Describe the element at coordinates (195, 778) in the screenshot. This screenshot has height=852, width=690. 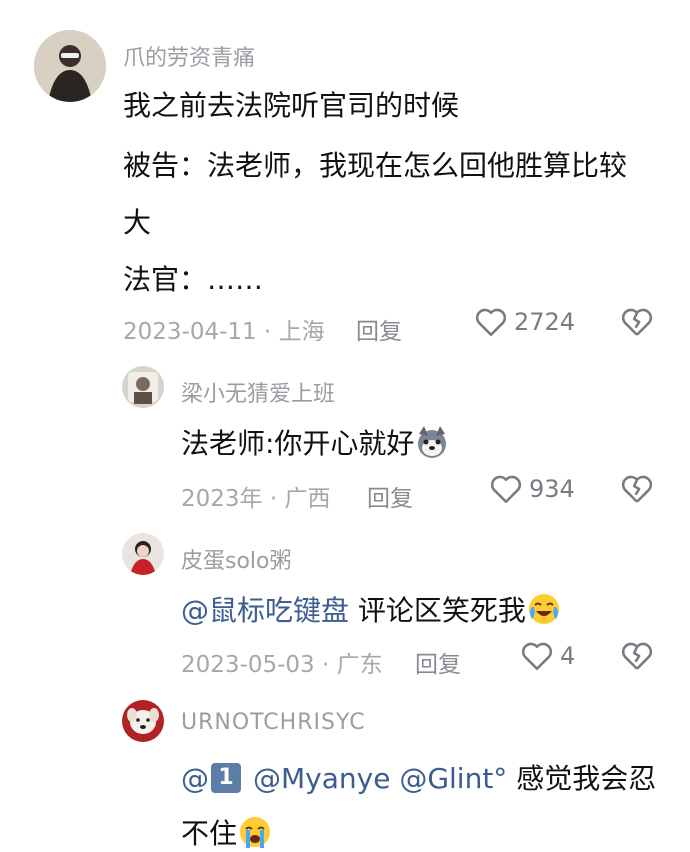
I see `mention-link: @` at that location.